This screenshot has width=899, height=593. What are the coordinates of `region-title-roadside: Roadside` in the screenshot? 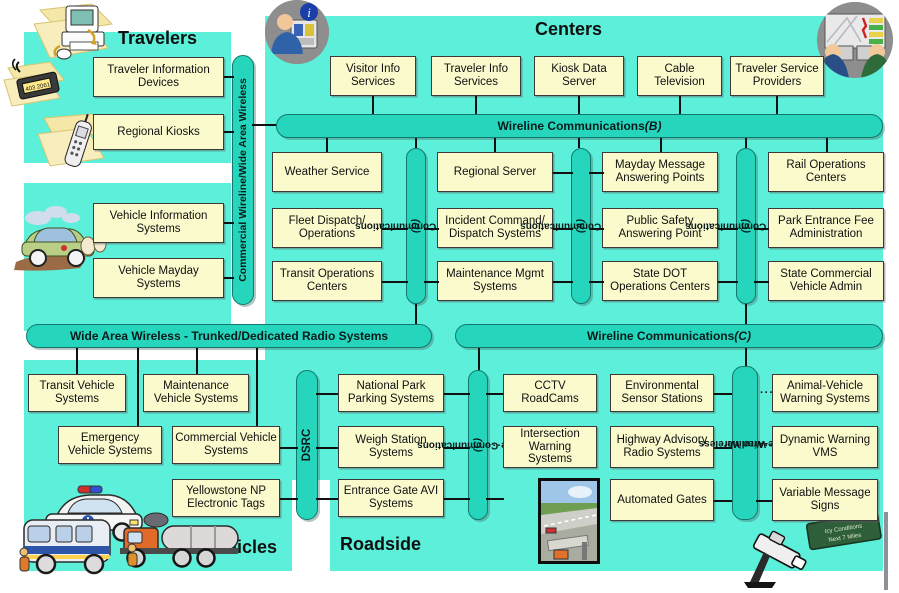 It's located at (381, 544).